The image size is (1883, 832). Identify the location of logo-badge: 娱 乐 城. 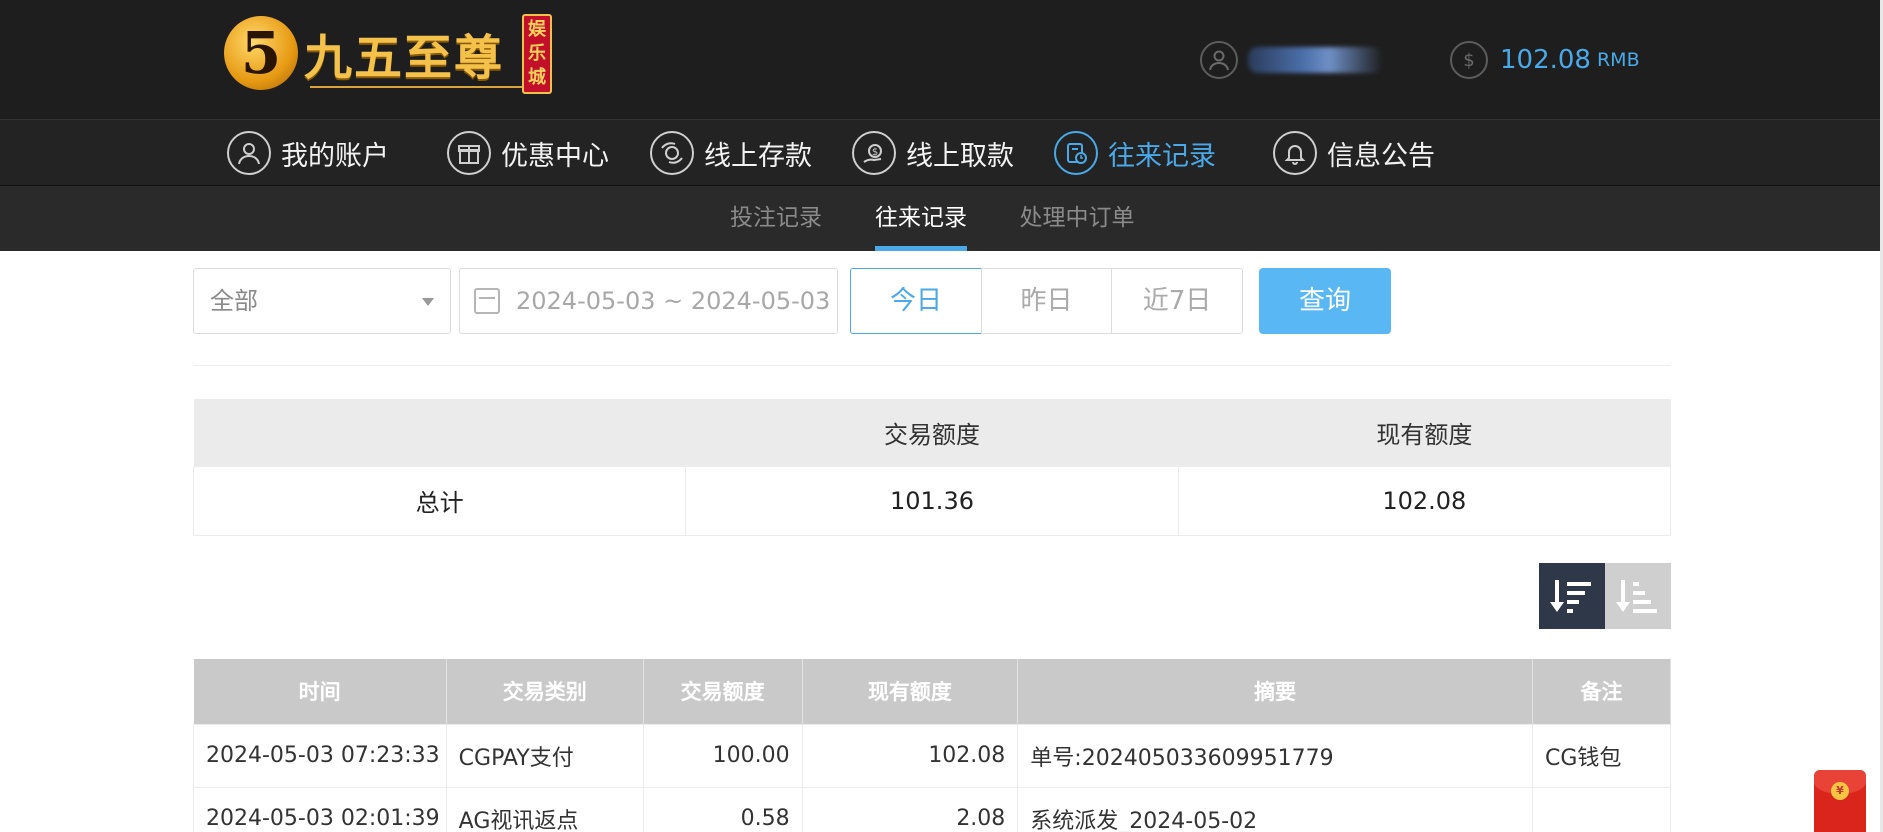
(537, 54).